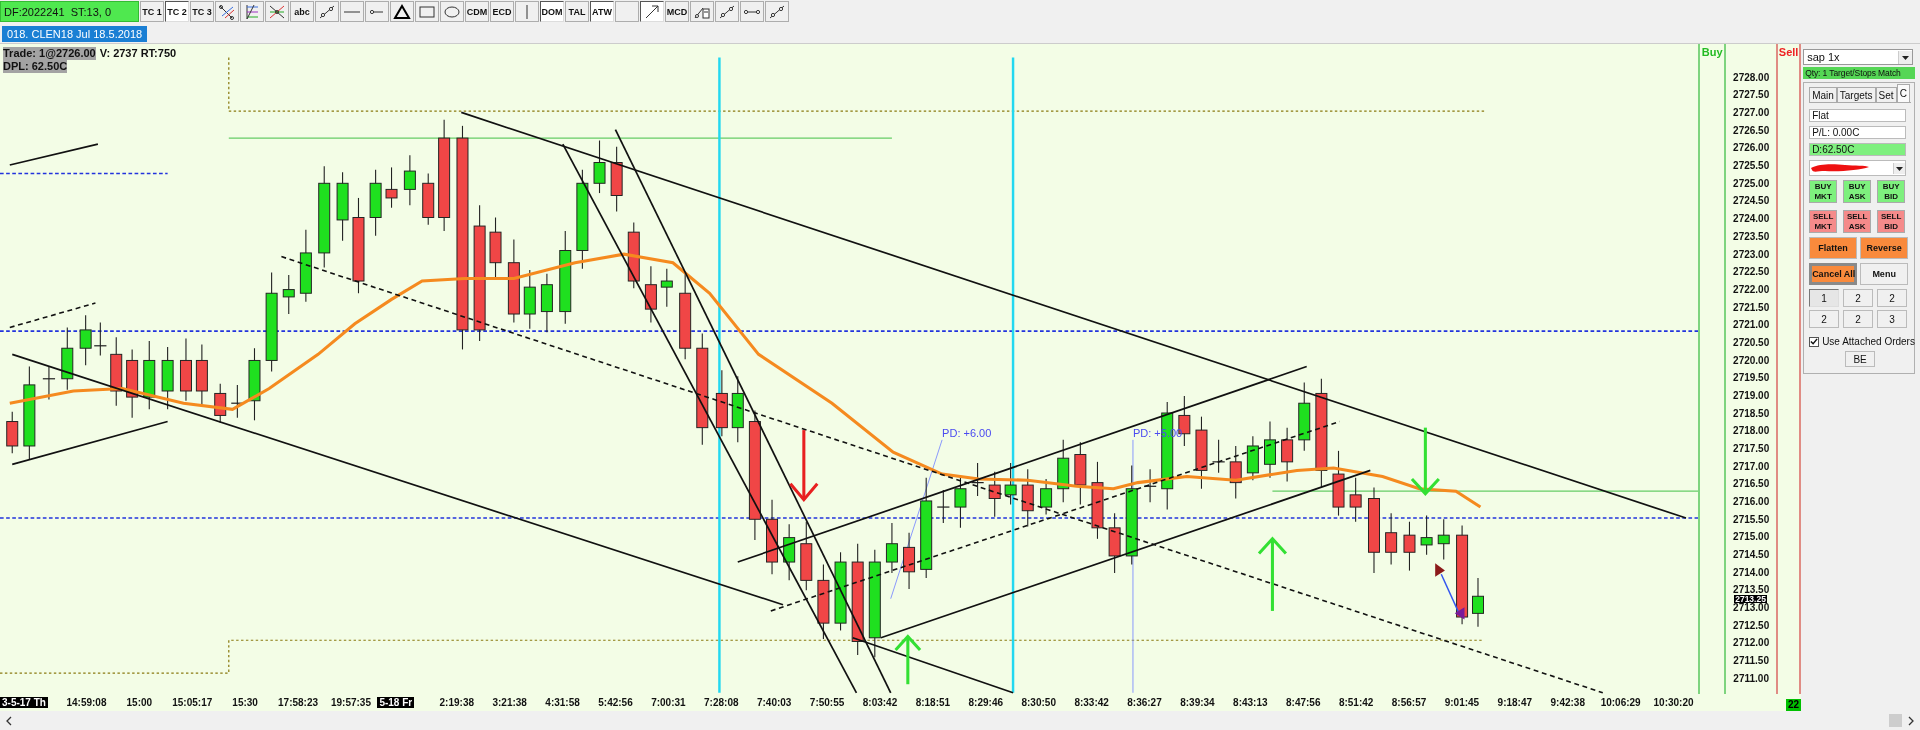 The height and width of the screenshot is (730, 1920). I want to click on annotation-label: PD: +5.00, so click(1157, 433).